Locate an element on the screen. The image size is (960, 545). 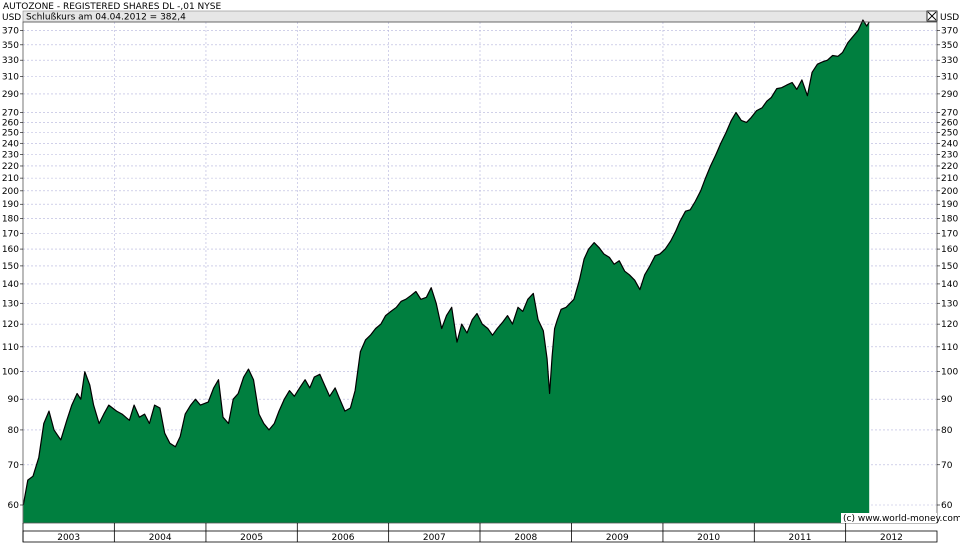
x-tick-label: 2006 is located at coordinates (343, 538).